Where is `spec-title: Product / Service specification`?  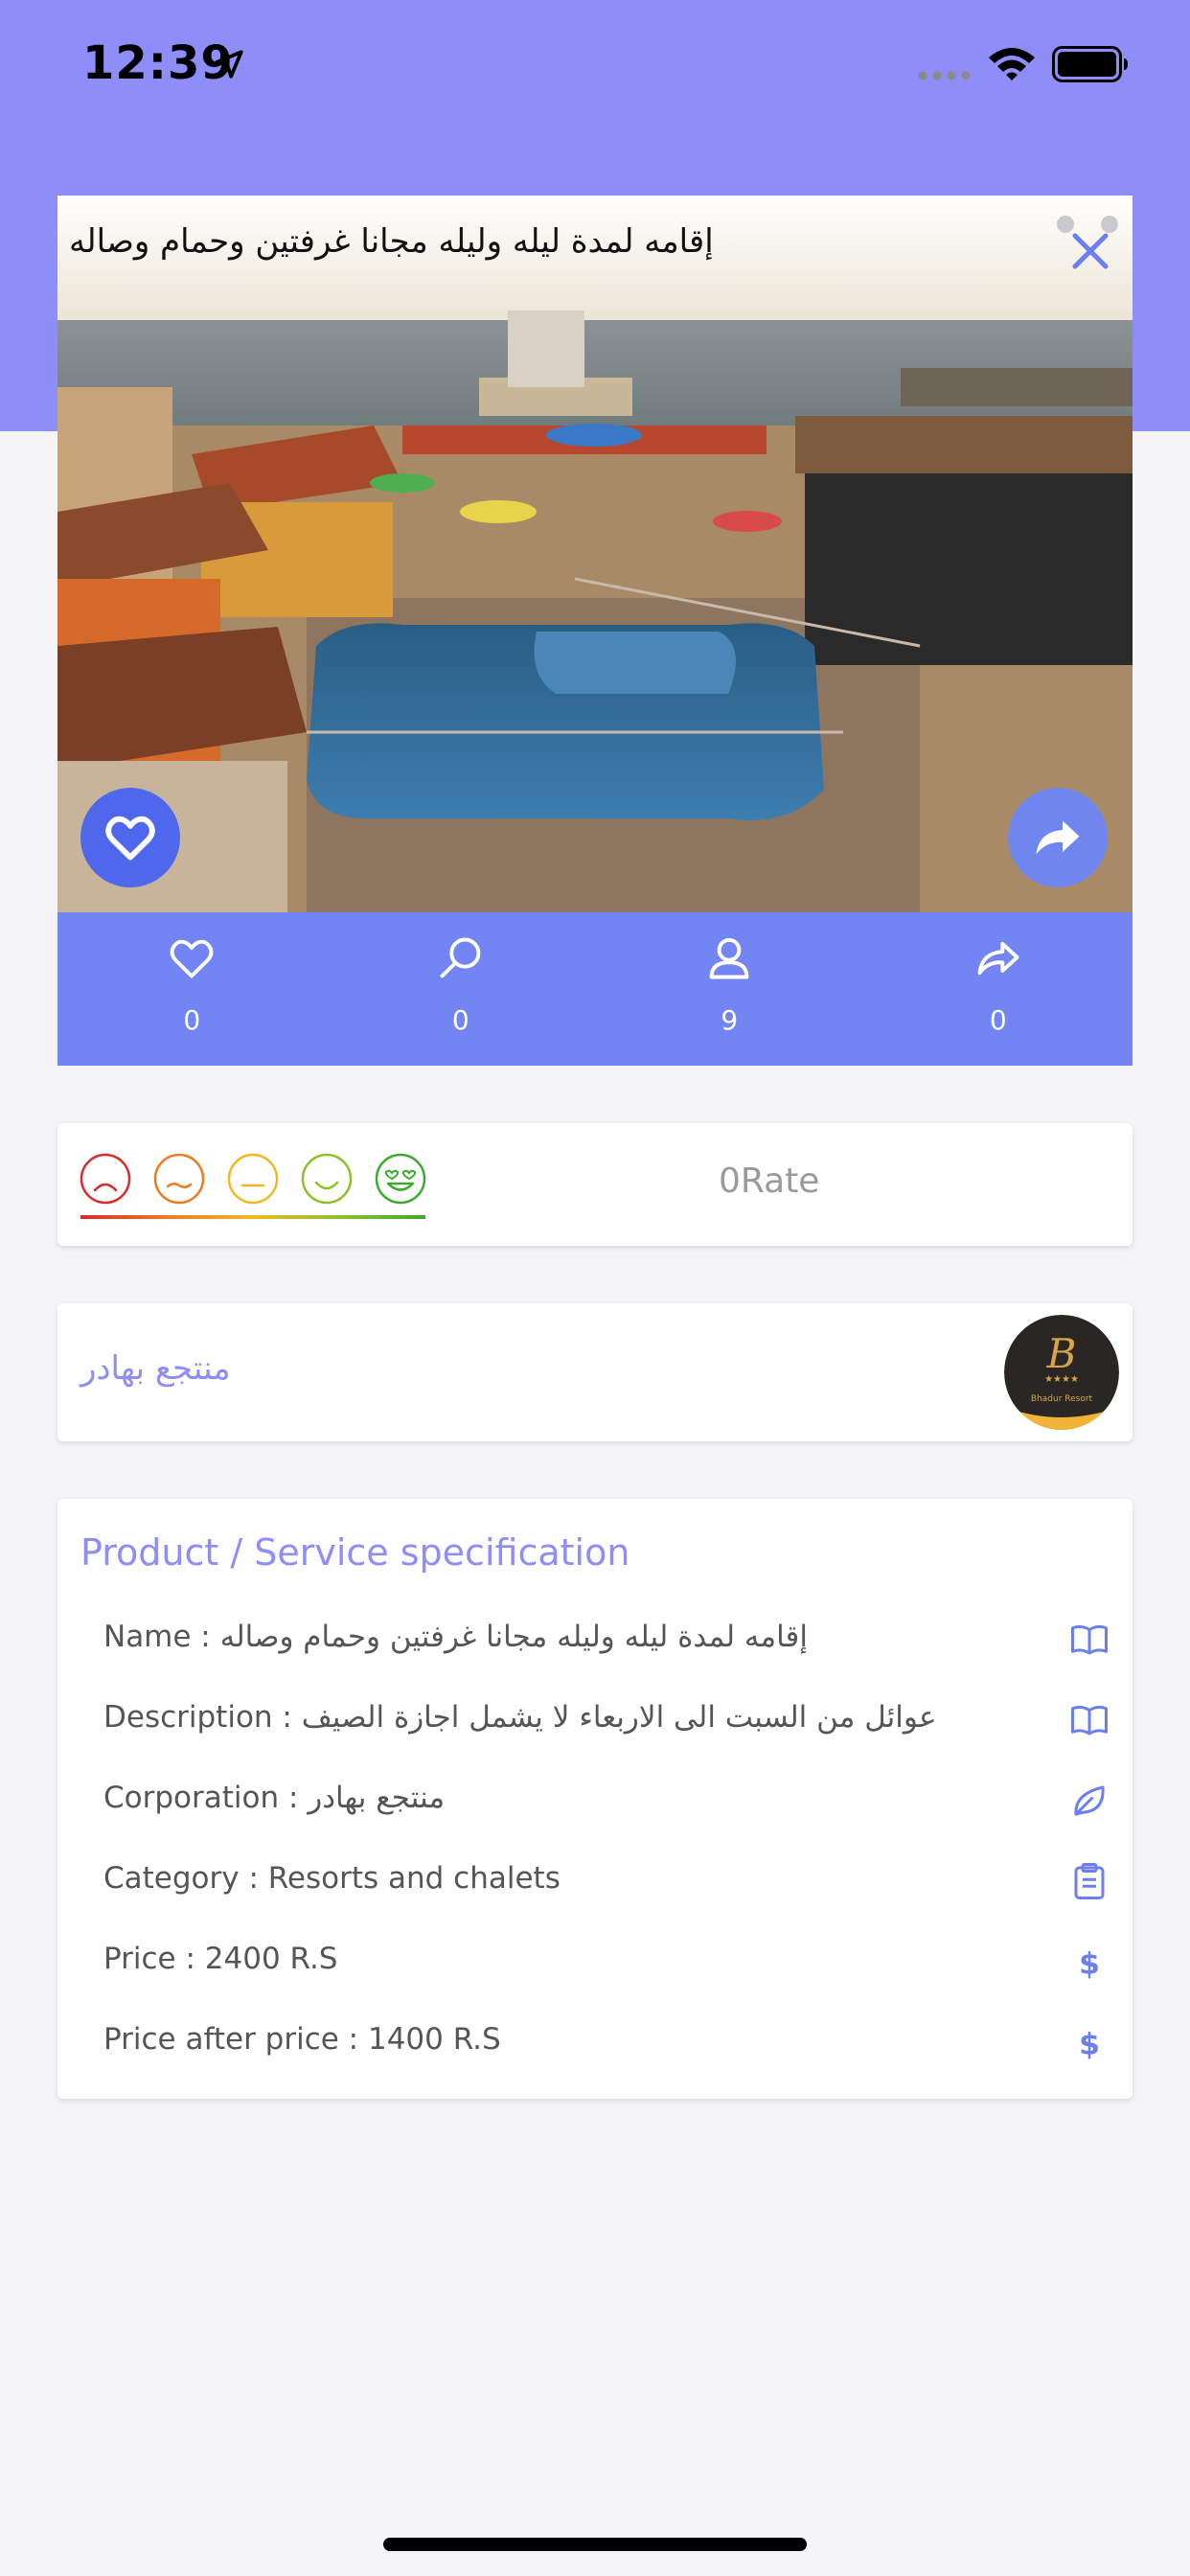
spec-title: Product / Service specification is located at coordinates (355, 1552).